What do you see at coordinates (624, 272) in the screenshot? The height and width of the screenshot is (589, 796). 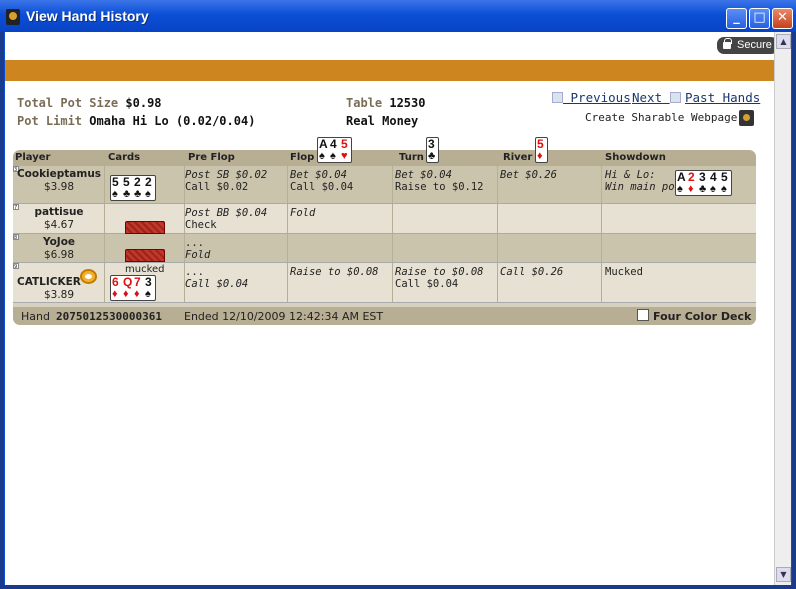 I see `action-line: Mucked` at bounding box center [624, 272].